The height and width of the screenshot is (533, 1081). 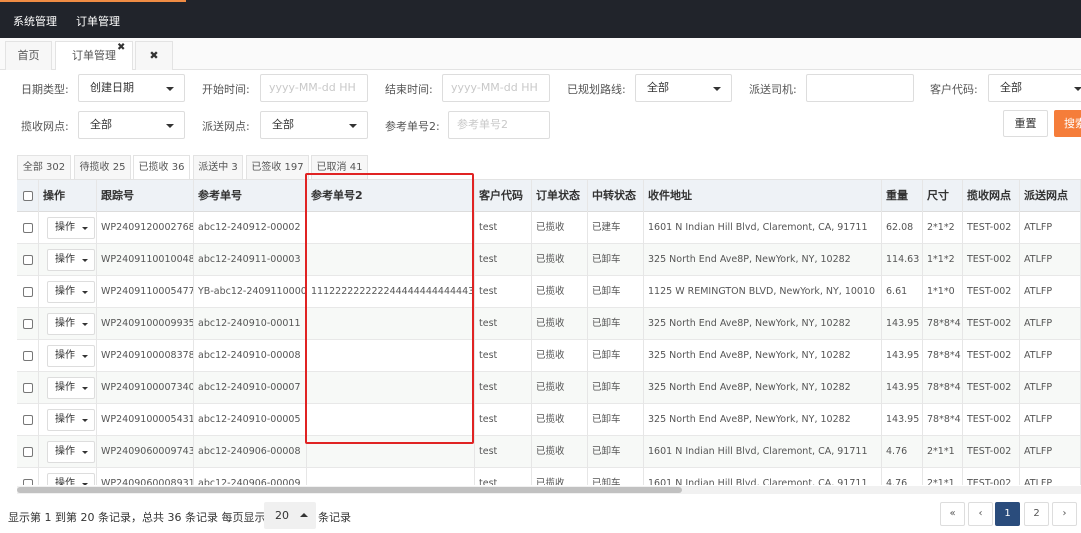 What do you see at coordinates (283, 124) in the screenshot?
I see `delivery-site-value: 全部` at bounding box center [283, 124].